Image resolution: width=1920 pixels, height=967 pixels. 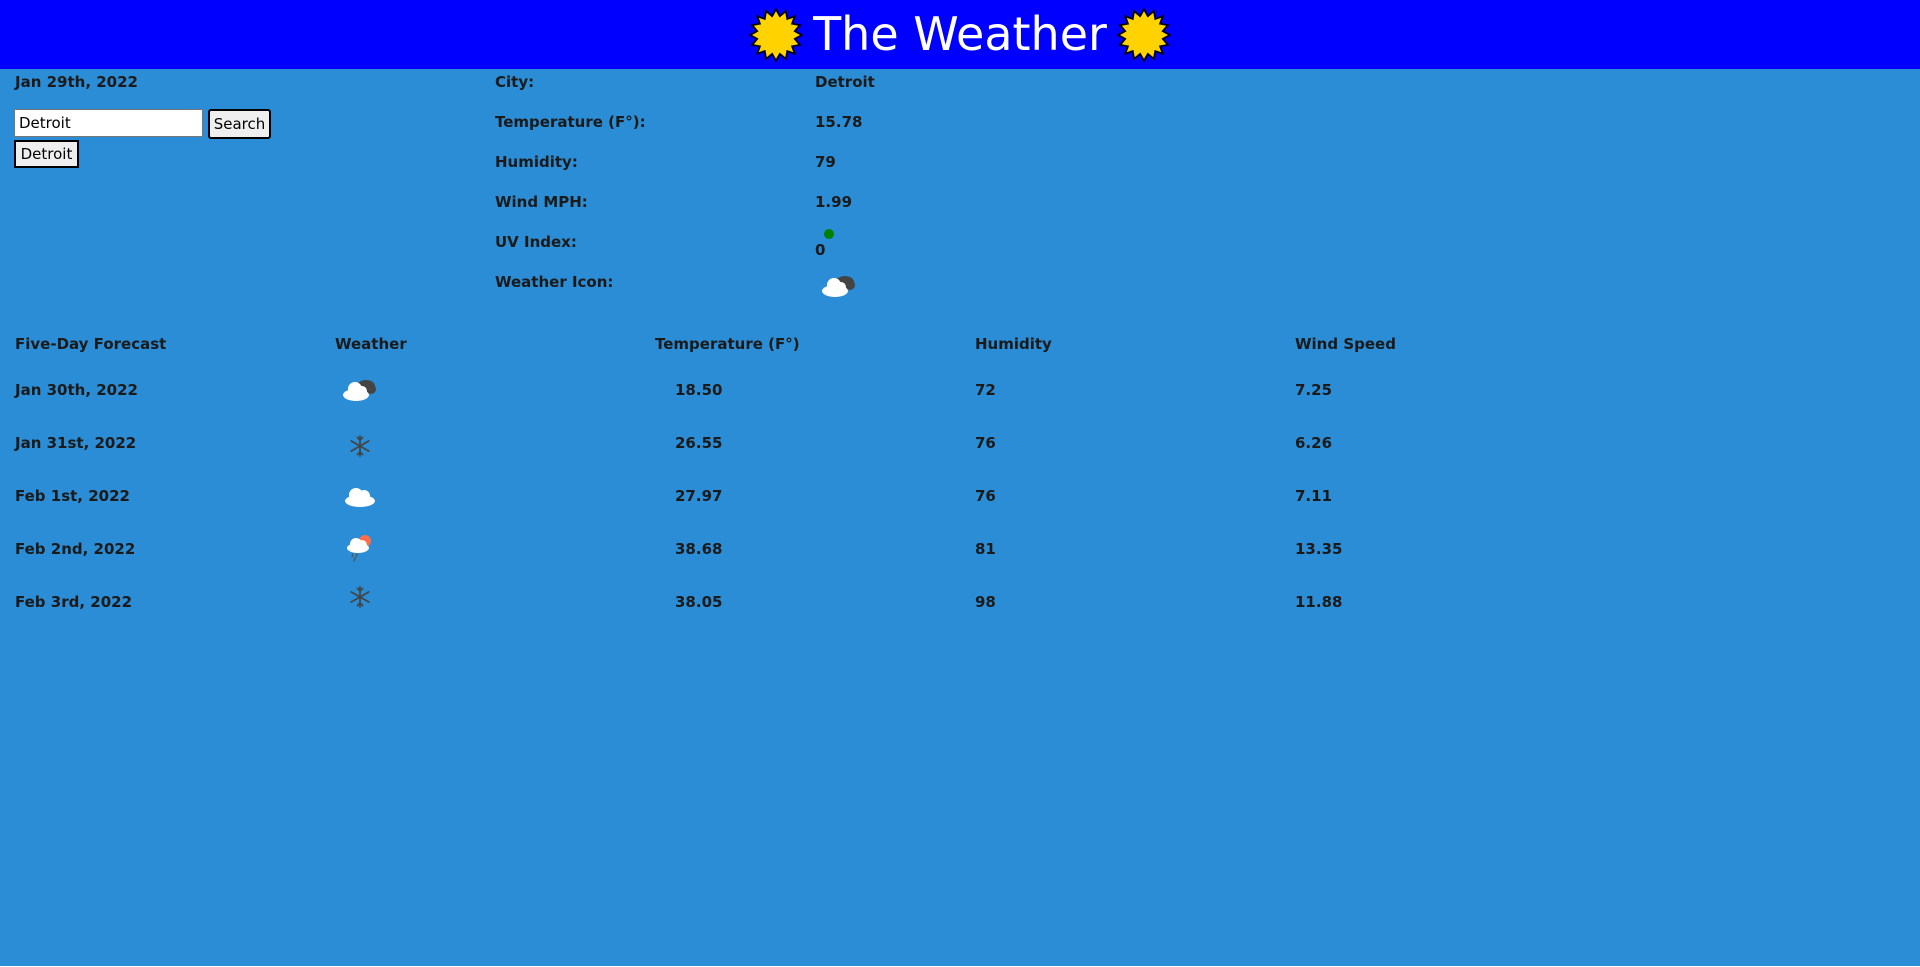 What do you see at coordinates (820, 250) in the screenshot?
I see `uv-index-value: 0` at bounding box center [820, 250].